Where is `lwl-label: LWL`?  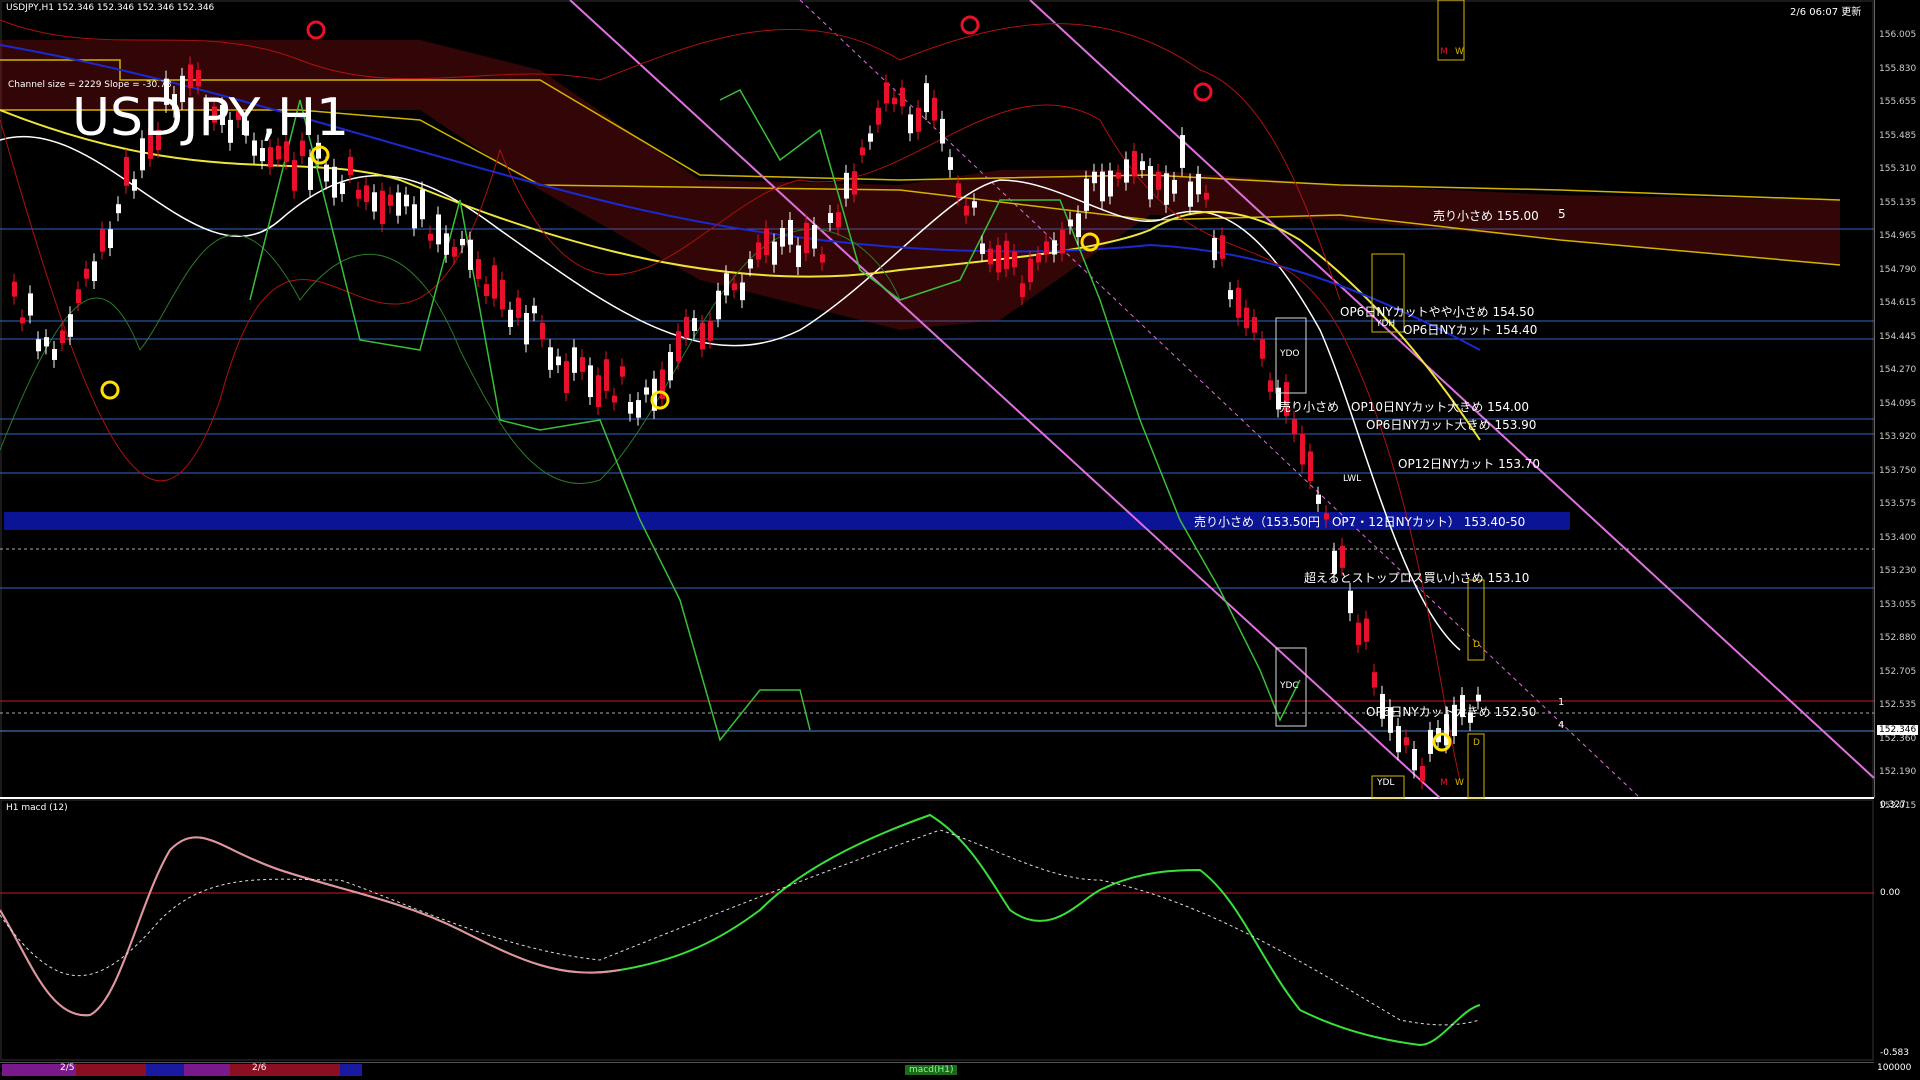 lwl-label: LWL is located at coordinates (1352, 479).